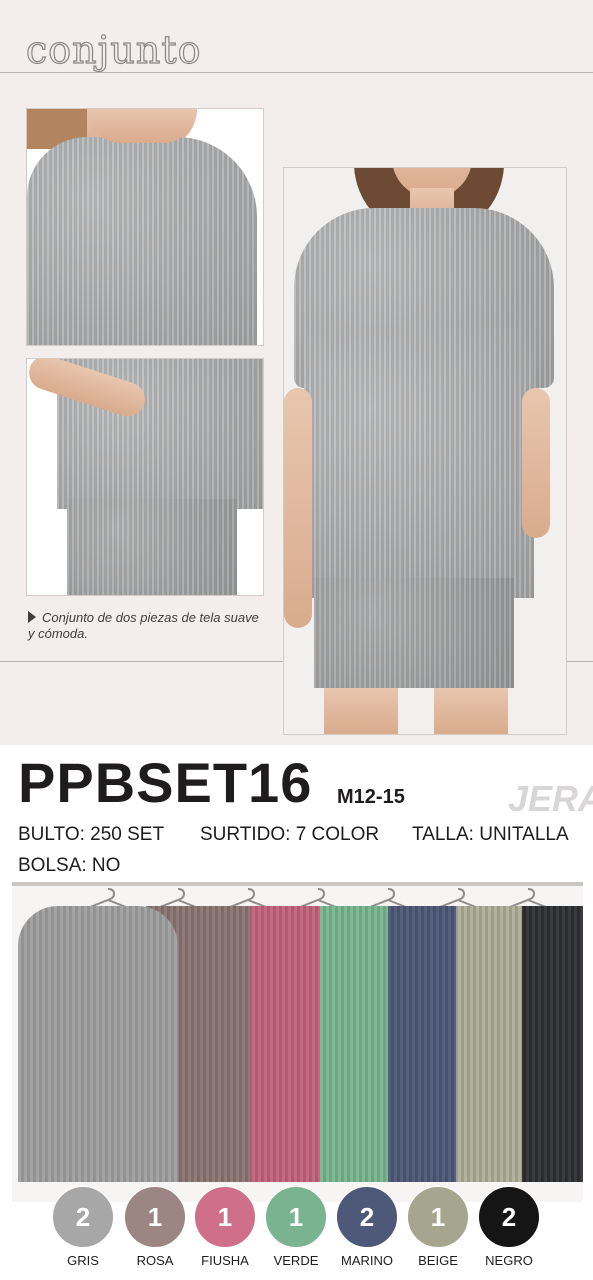  I want to click on color-swatch-fiusha: 1 FIUSHA, so click(225, 1227).